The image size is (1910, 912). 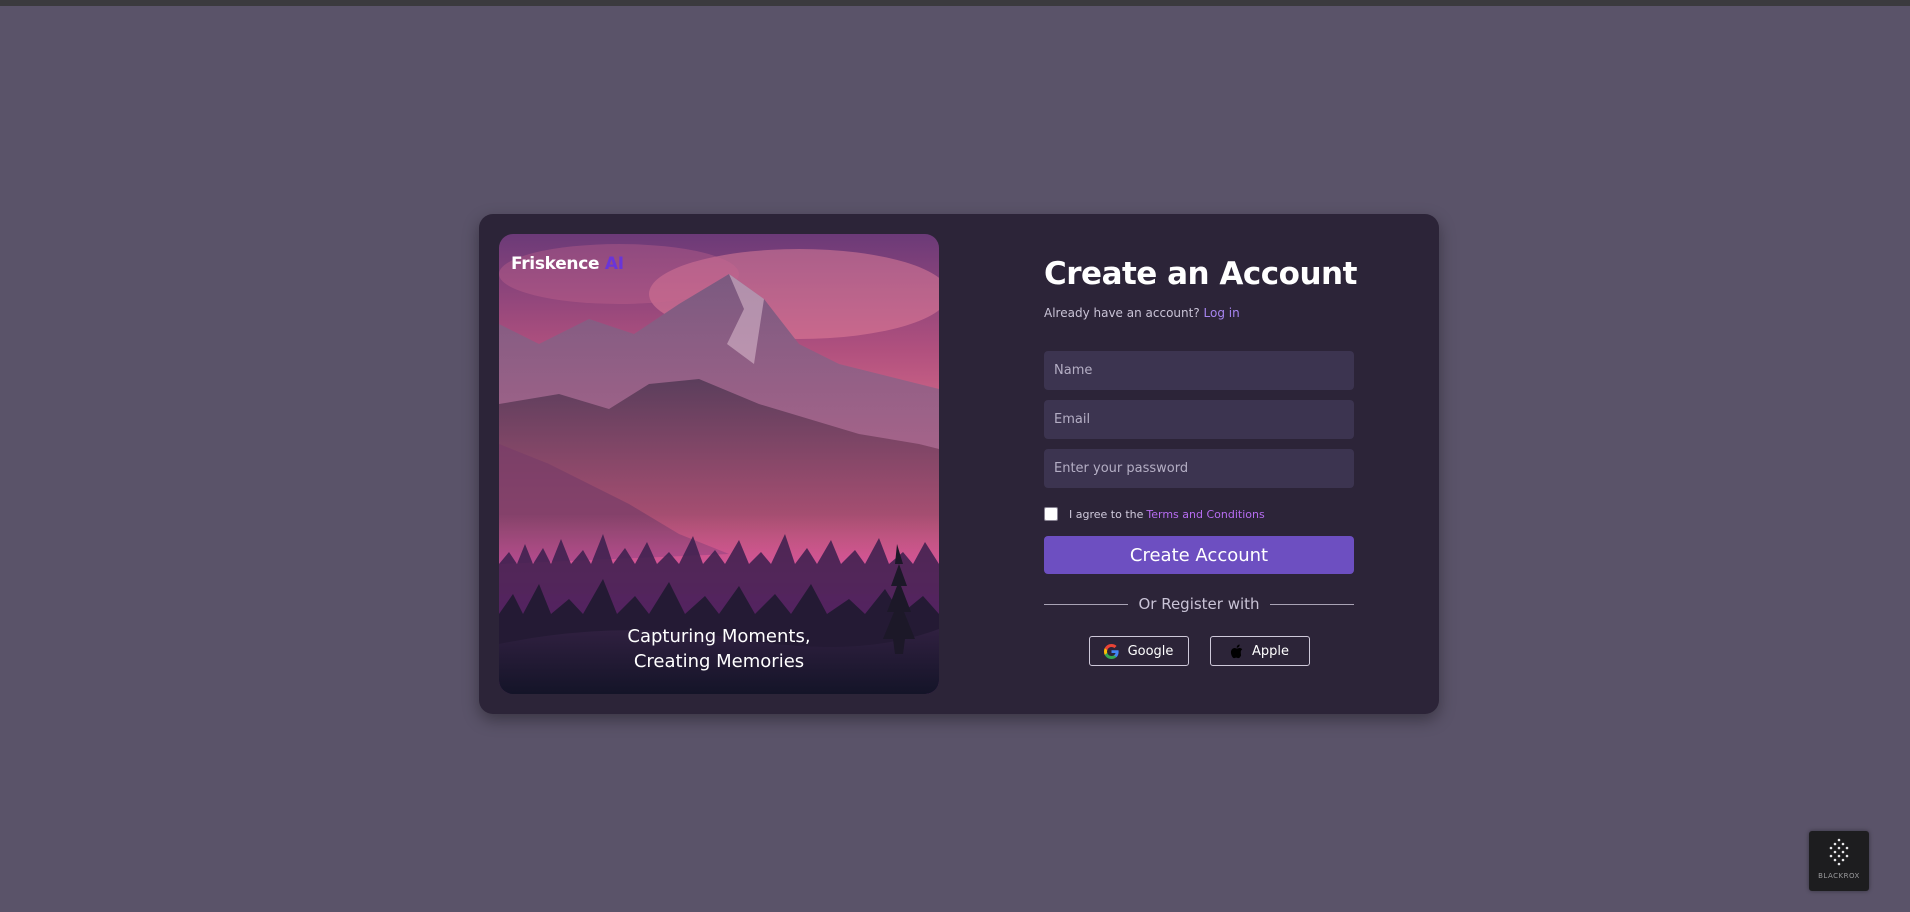 I want to click on already-have-account-text: Already have an account?, so click(x=1122, y=313).